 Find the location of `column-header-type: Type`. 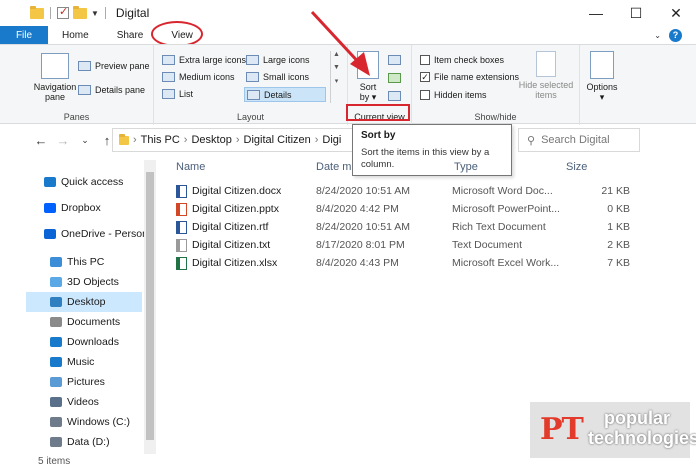

column-header-type: Type is located at coordinates (466, 167).